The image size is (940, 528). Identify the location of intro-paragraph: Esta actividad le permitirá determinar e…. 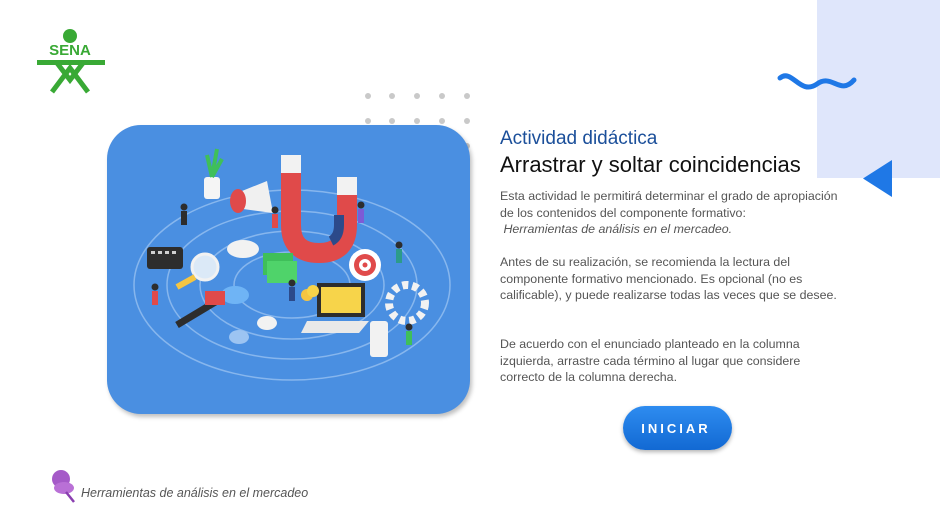
(672, 213).